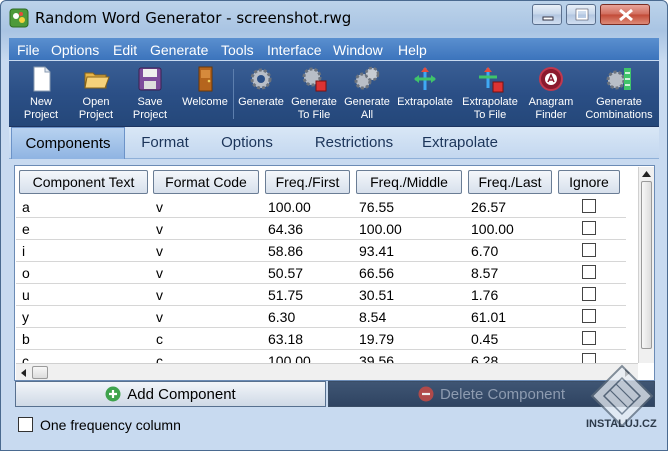 The image size is (668, 451). Describe the element at coordinates (646, 174) in the screenshot. I see `scroll-up-icon` at that location.